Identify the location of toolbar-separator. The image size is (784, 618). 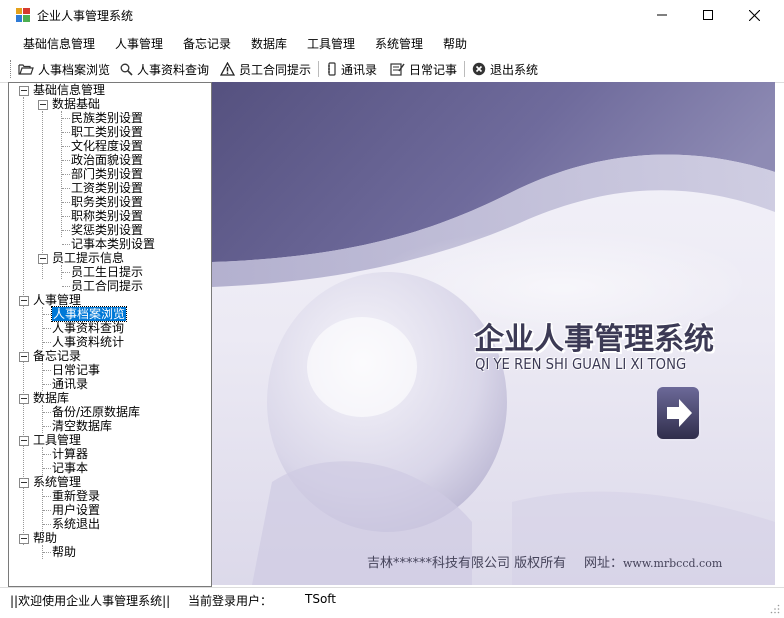
(318, 69).